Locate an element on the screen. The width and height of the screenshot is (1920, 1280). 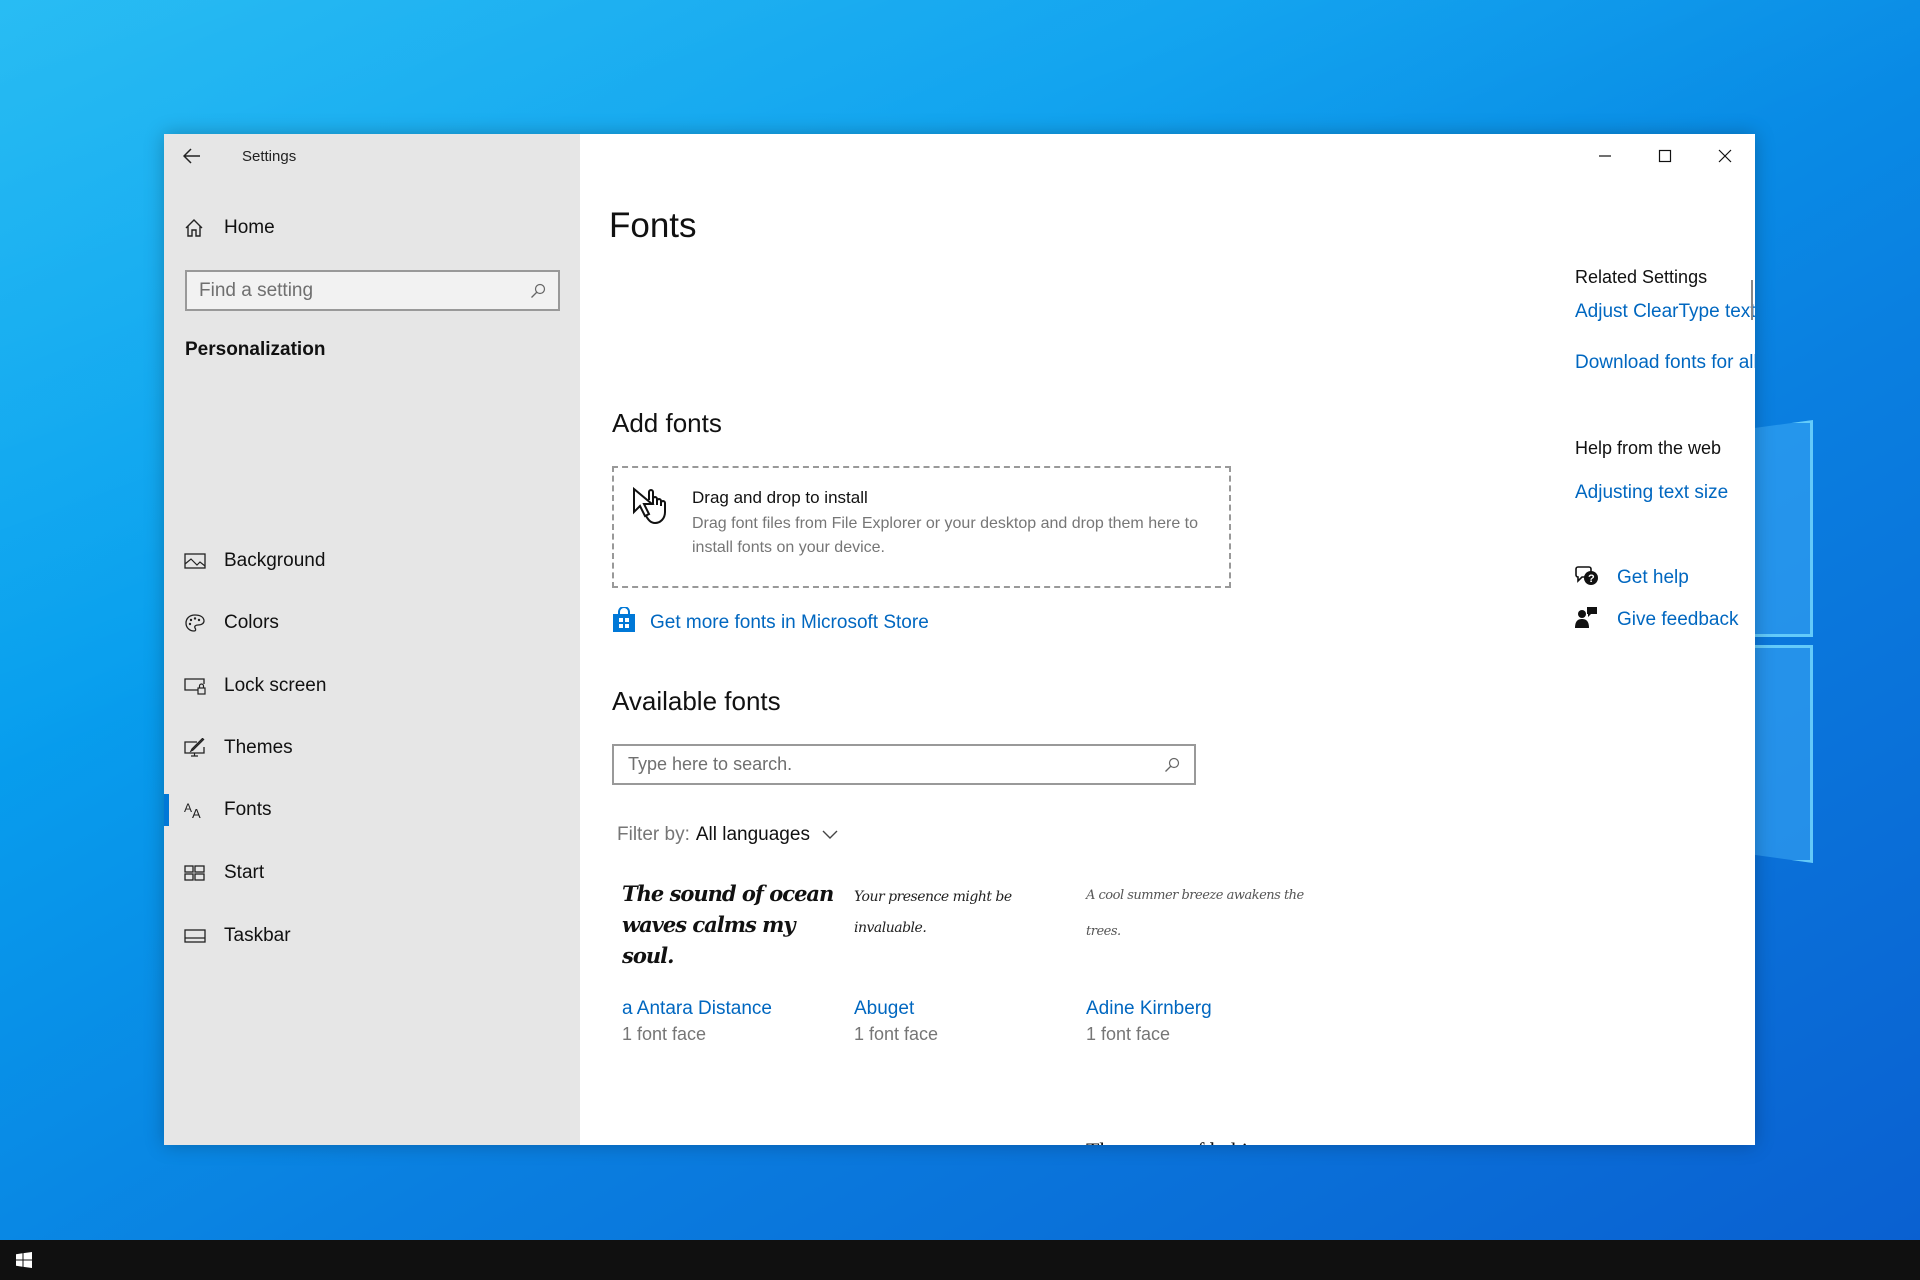
sidebar-item-label: Taskbar is located at coordinates (257, 935).